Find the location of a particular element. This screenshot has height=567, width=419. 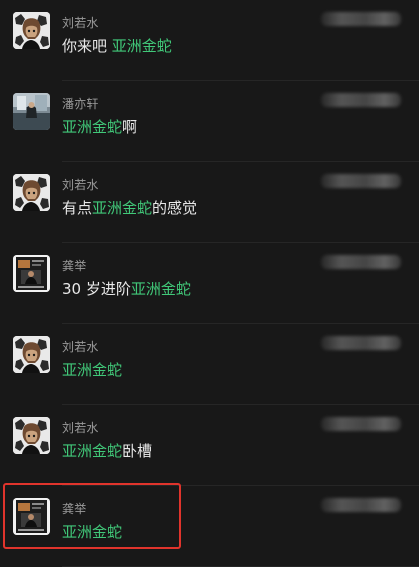

message-segment: 啊 is located at coordinates (130, 127).